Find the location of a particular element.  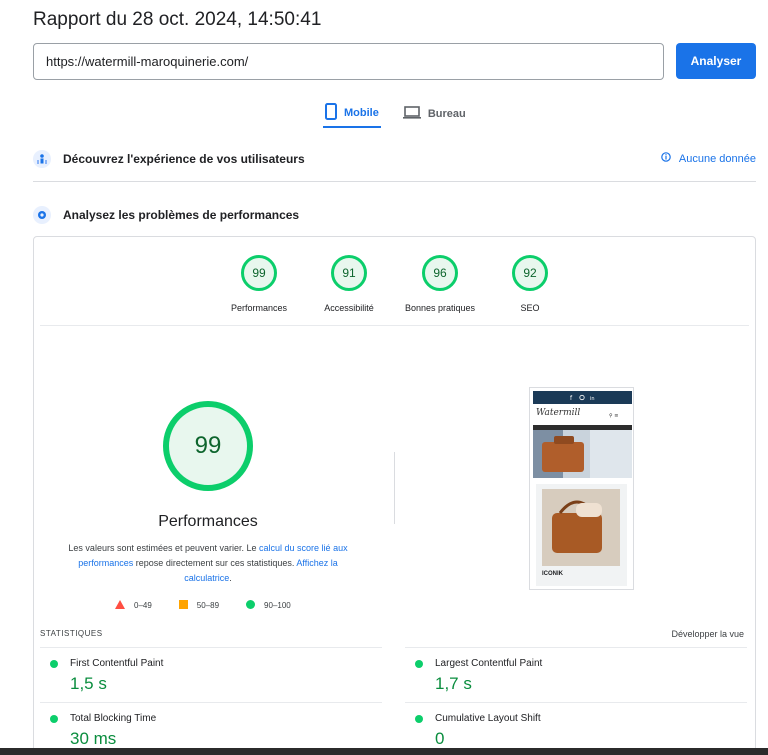

score-performance: 99 Performances is located at coordinates (259, 284).